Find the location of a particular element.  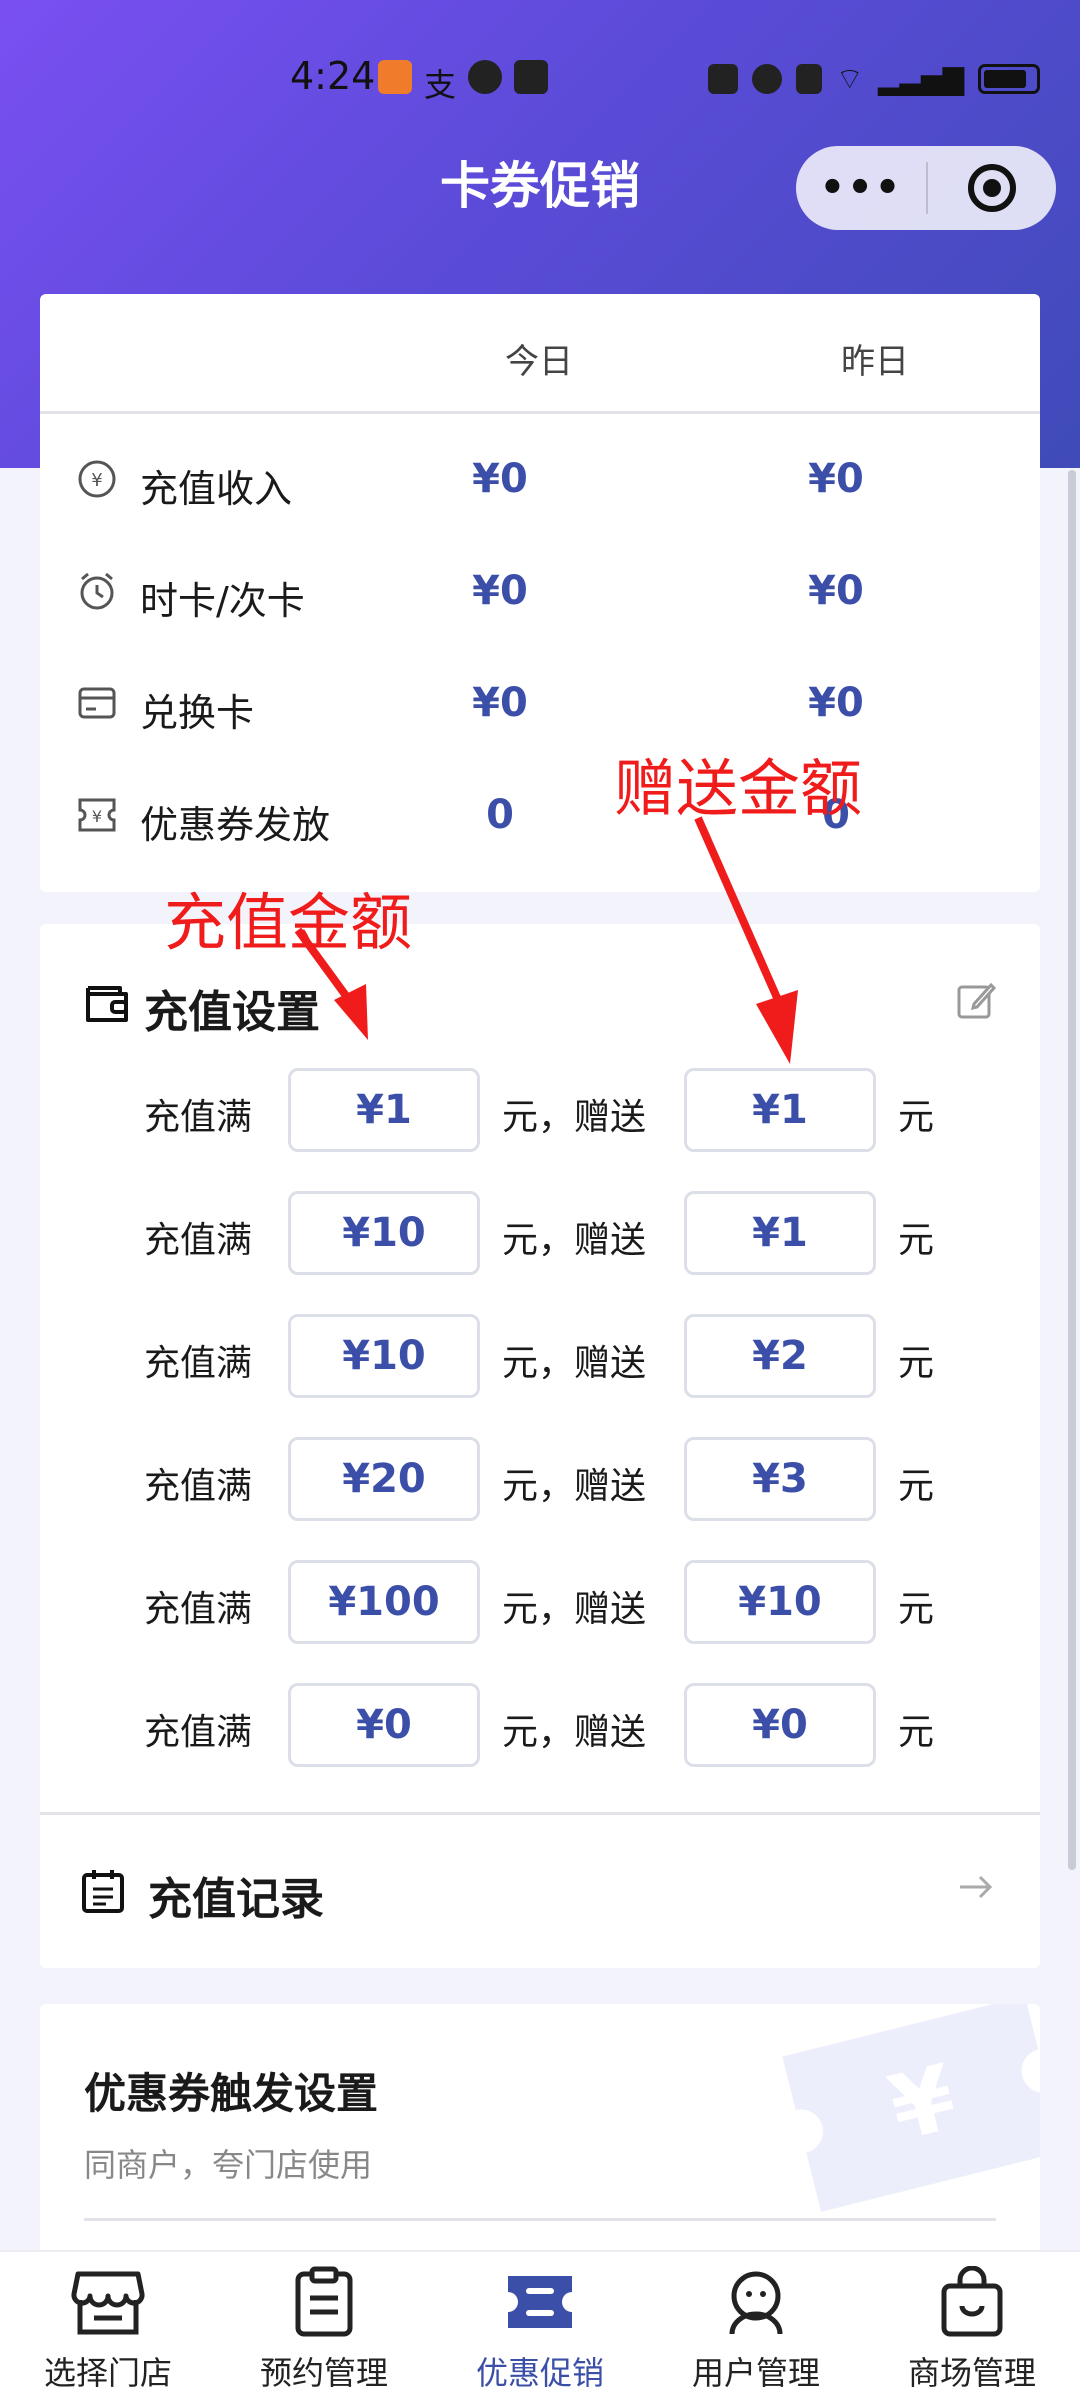

tab-booking-management: 预约管理 is located at coordinates (324, 2326).